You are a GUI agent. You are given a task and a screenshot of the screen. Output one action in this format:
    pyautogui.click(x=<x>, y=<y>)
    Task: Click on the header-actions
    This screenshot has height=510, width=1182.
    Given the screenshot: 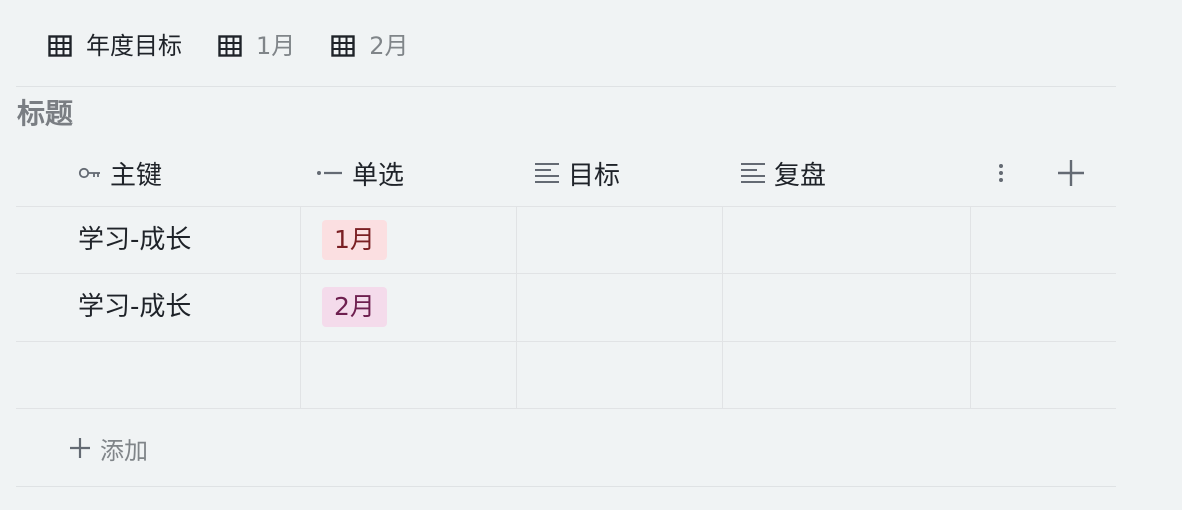 What is the action you would take?
    pyautogui.click(x=1041, y=173)
    